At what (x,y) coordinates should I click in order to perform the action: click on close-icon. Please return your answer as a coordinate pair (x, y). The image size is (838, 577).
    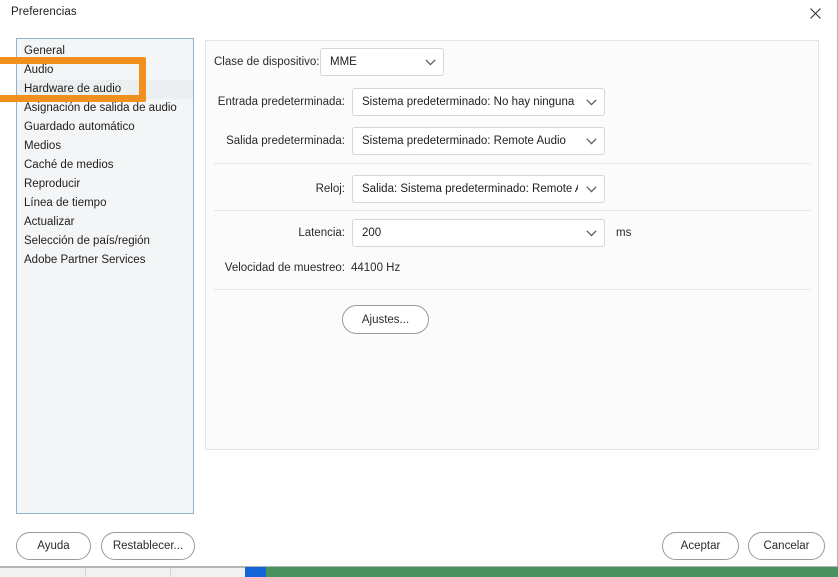
    Looking at the image, I should click on (815, 13).